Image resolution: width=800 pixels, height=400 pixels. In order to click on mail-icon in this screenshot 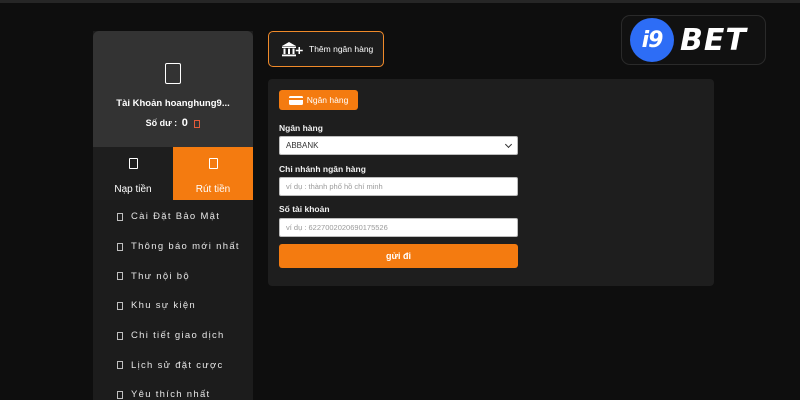, I will do `click(120, 276)`.